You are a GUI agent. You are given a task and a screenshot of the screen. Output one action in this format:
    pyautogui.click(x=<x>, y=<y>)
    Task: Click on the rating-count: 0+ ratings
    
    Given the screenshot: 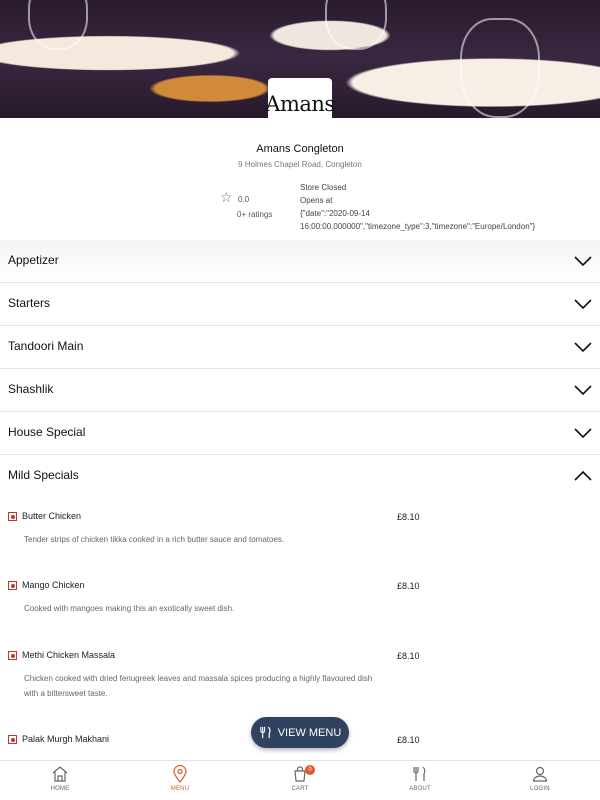 What is the action you would take?
    pyautogui.click(x=255, y=214)
    